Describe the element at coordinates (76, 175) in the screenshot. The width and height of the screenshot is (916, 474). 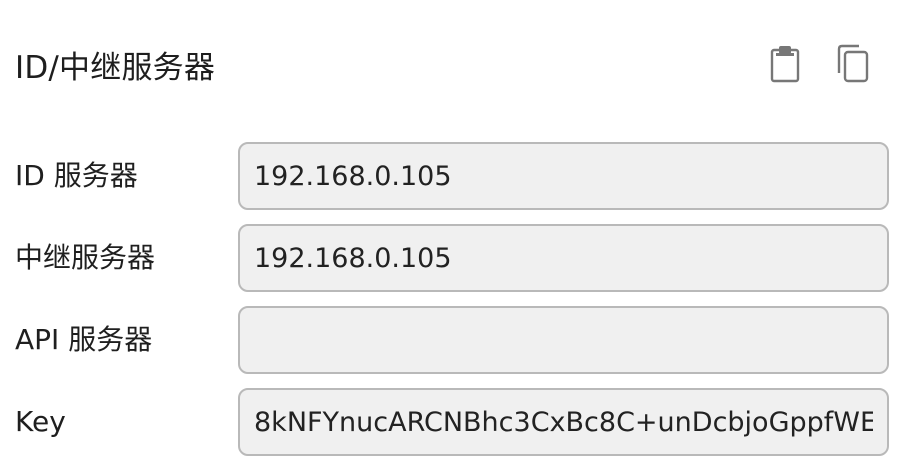
I see `id-server-label: ID 服务器` at that location.